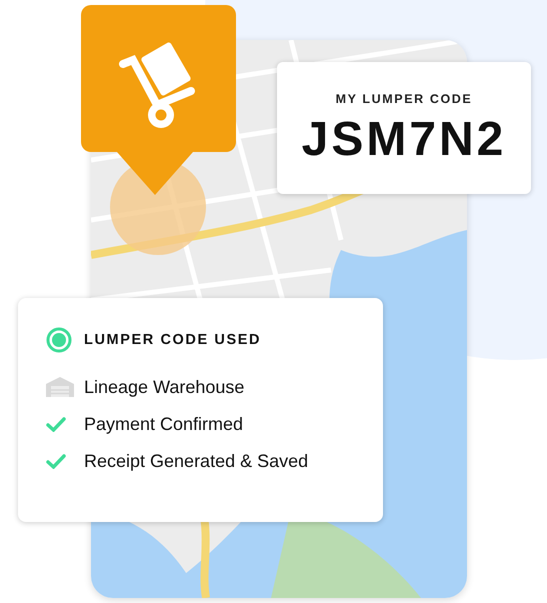 This screenshot has height=603, width=547. What do you see at coordinates (173, 340) in the screenshot?
I see `status-heading: LUMPER CODE USED` at bounding box center [173, 340].